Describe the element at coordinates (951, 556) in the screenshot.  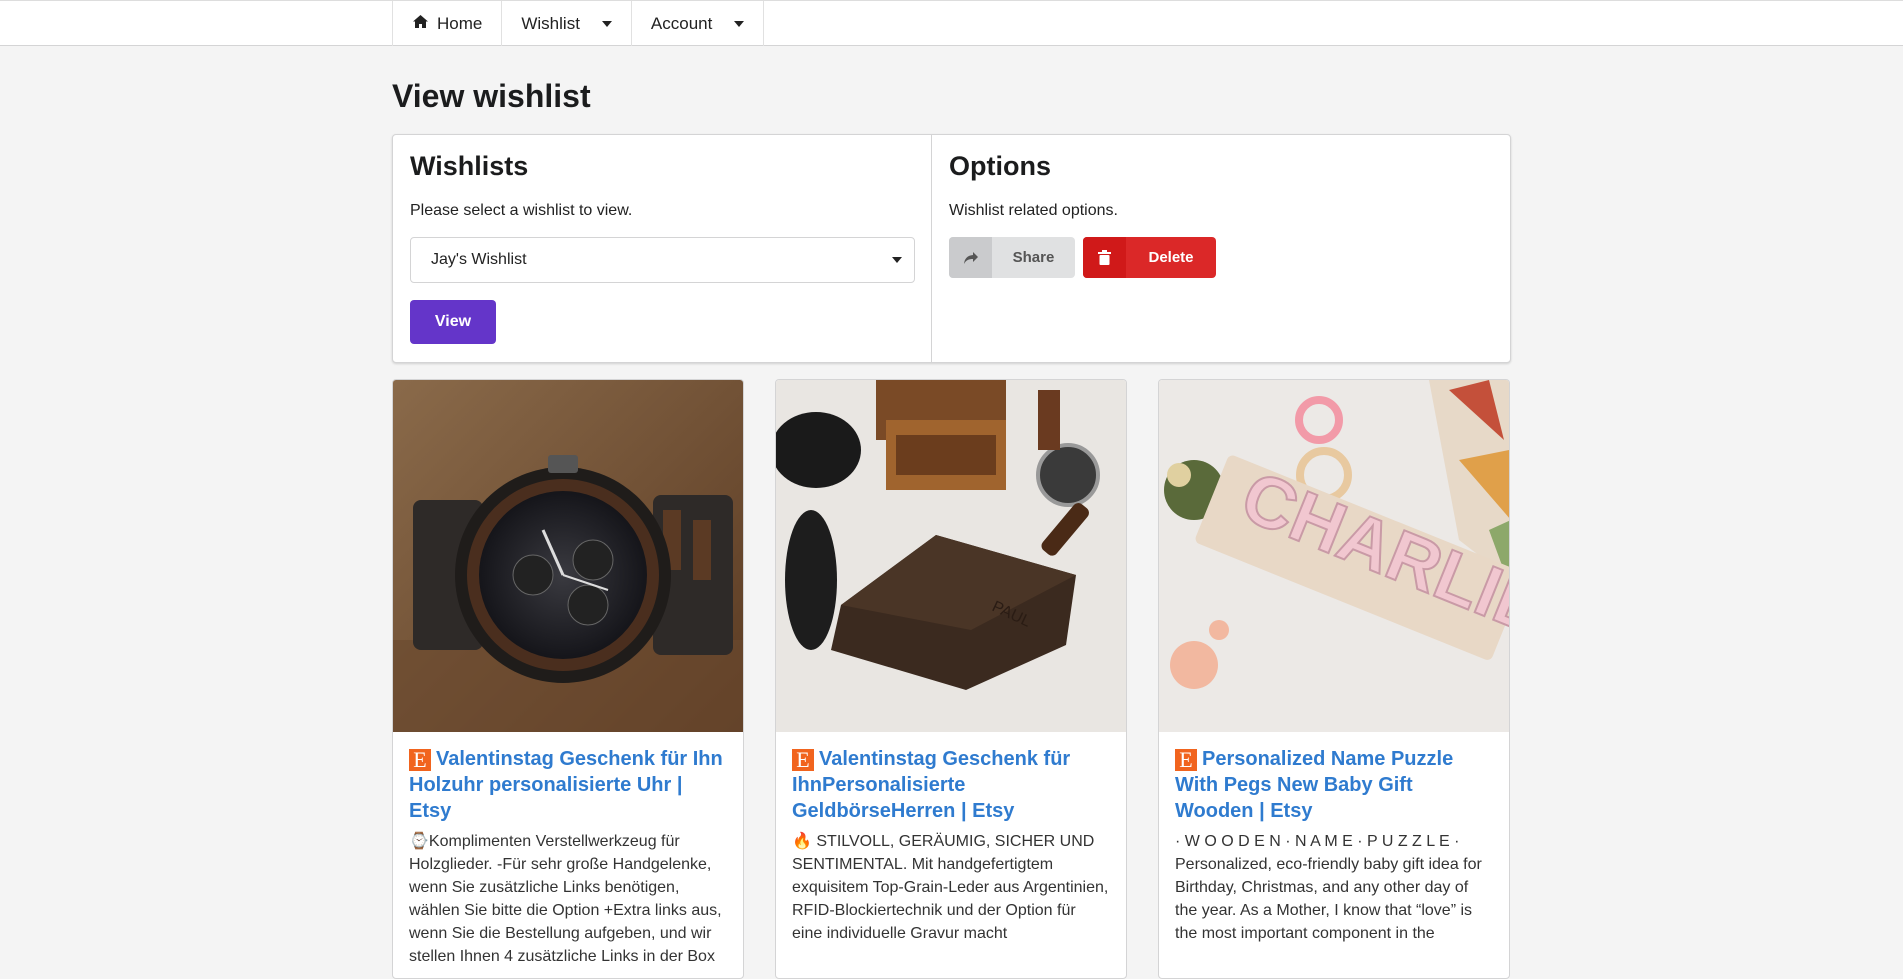
I see `product-image-wallet: PAUL` at that location.